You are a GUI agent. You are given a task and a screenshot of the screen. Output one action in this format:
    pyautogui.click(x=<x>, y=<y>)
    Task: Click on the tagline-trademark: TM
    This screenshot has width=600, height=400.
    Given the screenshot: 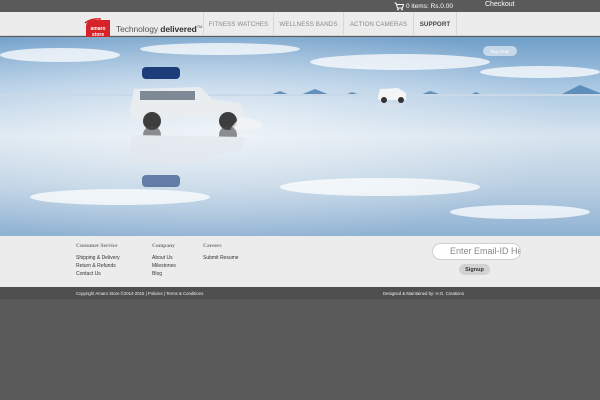 What is the action you would take?
    pyautogui.click(x=199, y=27)
    